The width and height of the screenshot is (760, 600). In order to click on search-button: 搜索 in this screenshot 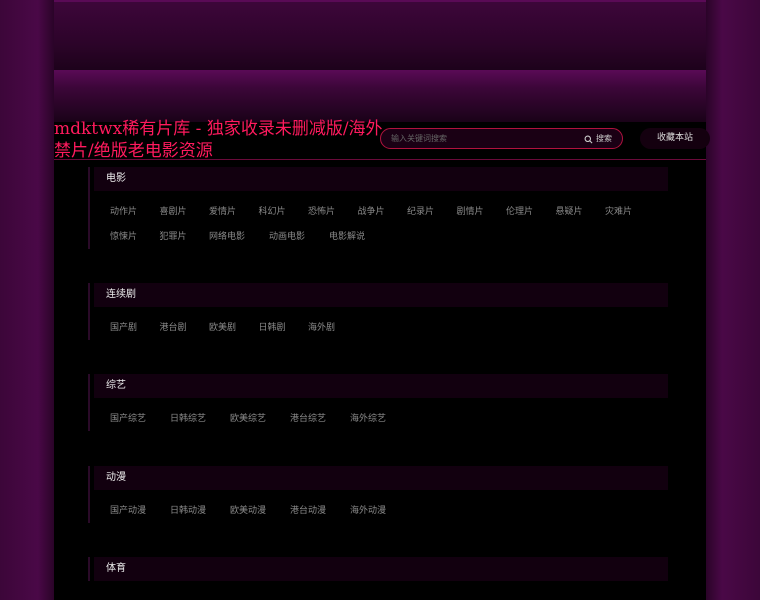, I will do `click(598, 139)`.